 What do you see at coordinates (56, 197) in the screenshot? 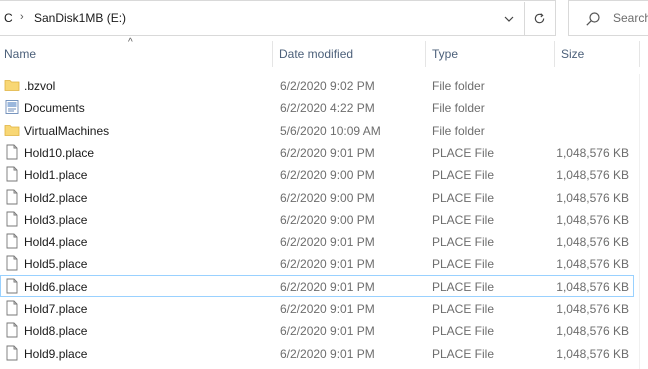
I see `file-name: Hold2.place` at bounding box center [56, 197].